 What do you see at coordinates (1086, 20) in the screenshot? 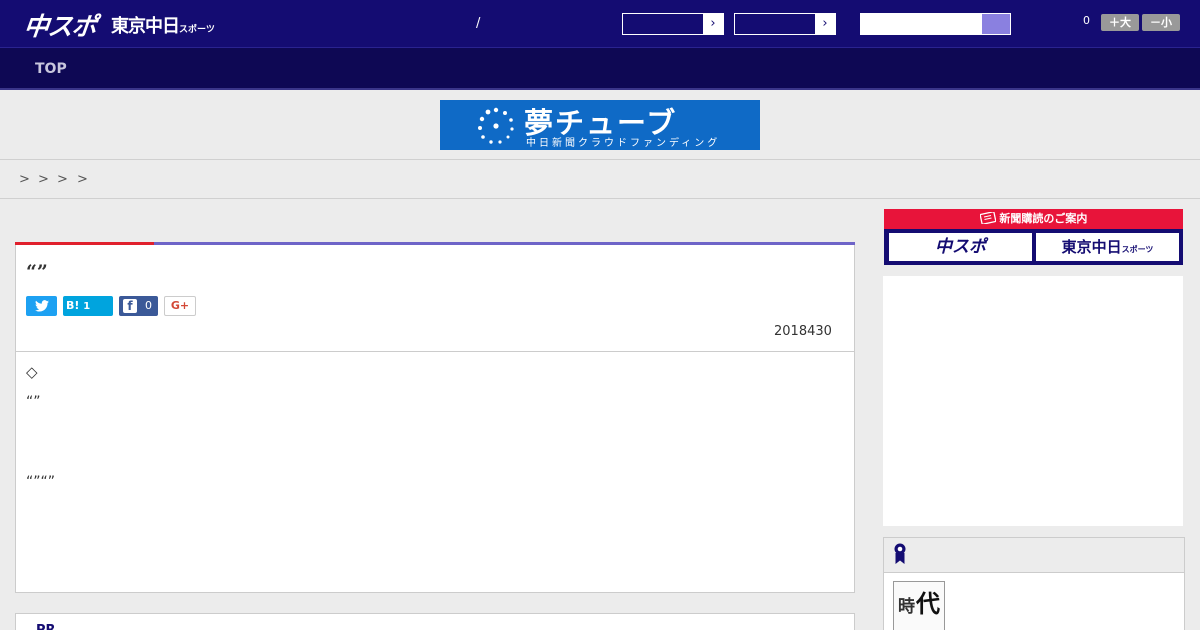
I see `font-size-indicator: 0` at bounding box center [1086, 20].